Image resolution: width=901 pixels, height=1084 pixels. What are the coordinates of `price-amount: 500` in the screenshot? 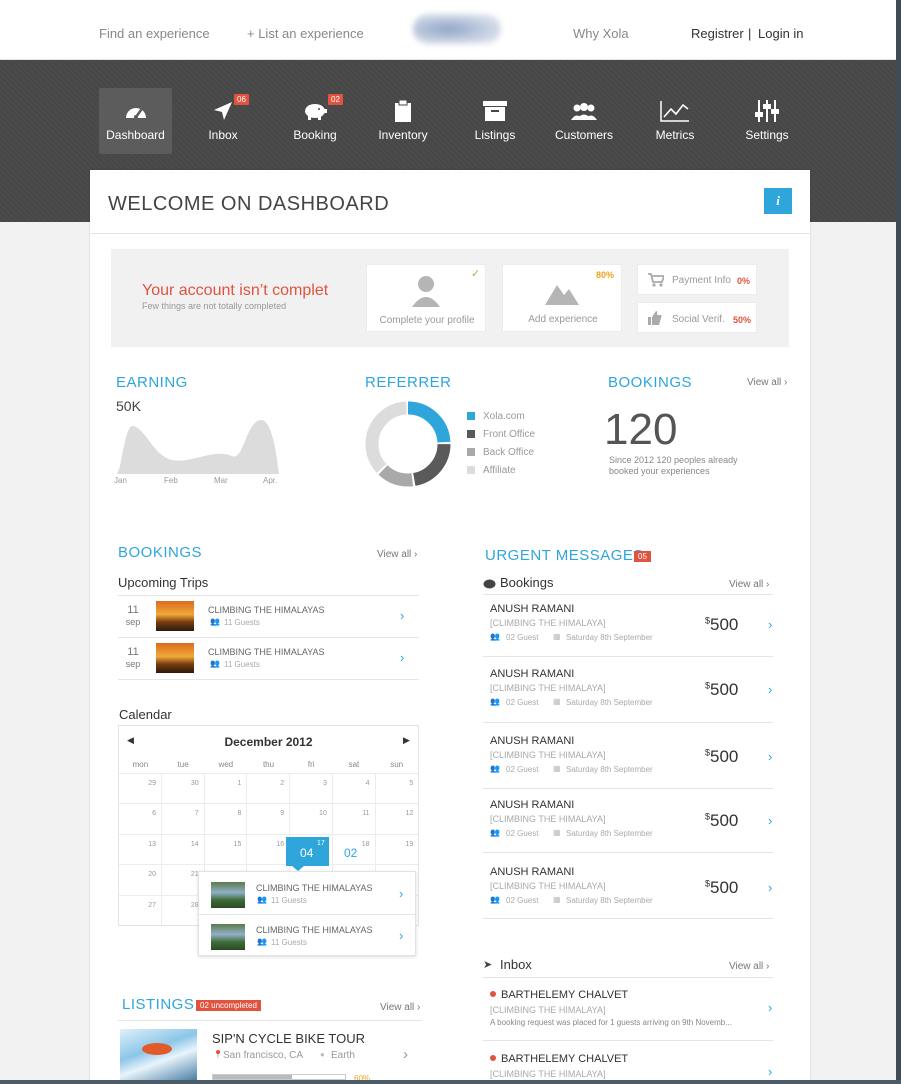 It's located at (724, 887).